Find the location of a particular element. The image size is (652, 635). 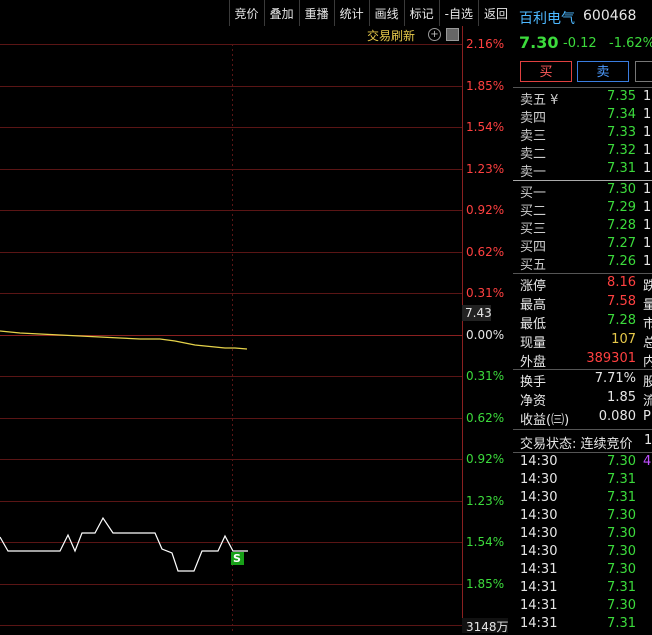

axis-tick-label: 0.00% is located at coordinates (485, 335).